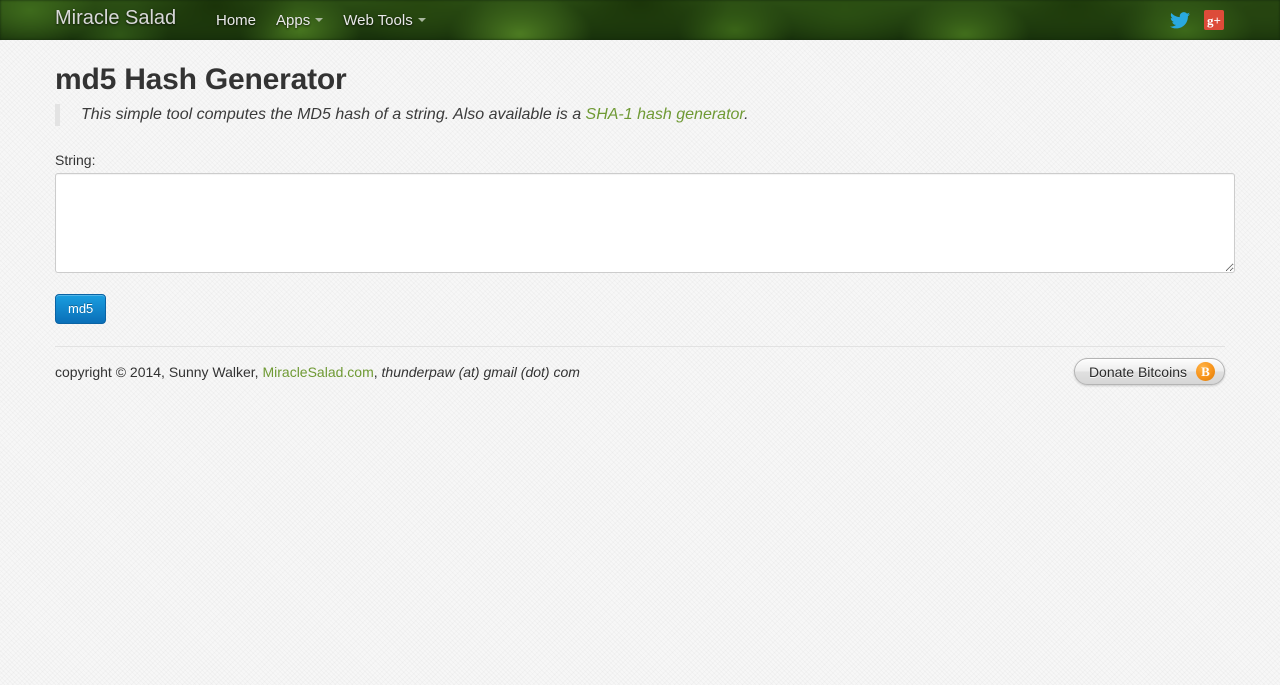 This screenshot has height=685, width=1280. What do you see at coordinates (1197, 20) in the screenshot?
I see `nav-social-links: g+` at bounding box center [1197, 20].